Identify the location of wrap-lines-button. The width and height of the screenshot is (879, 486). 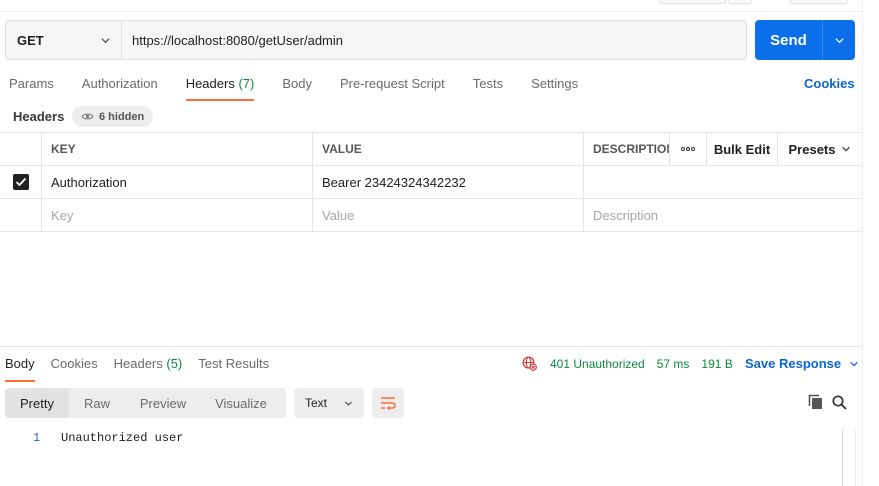
(388, 403).